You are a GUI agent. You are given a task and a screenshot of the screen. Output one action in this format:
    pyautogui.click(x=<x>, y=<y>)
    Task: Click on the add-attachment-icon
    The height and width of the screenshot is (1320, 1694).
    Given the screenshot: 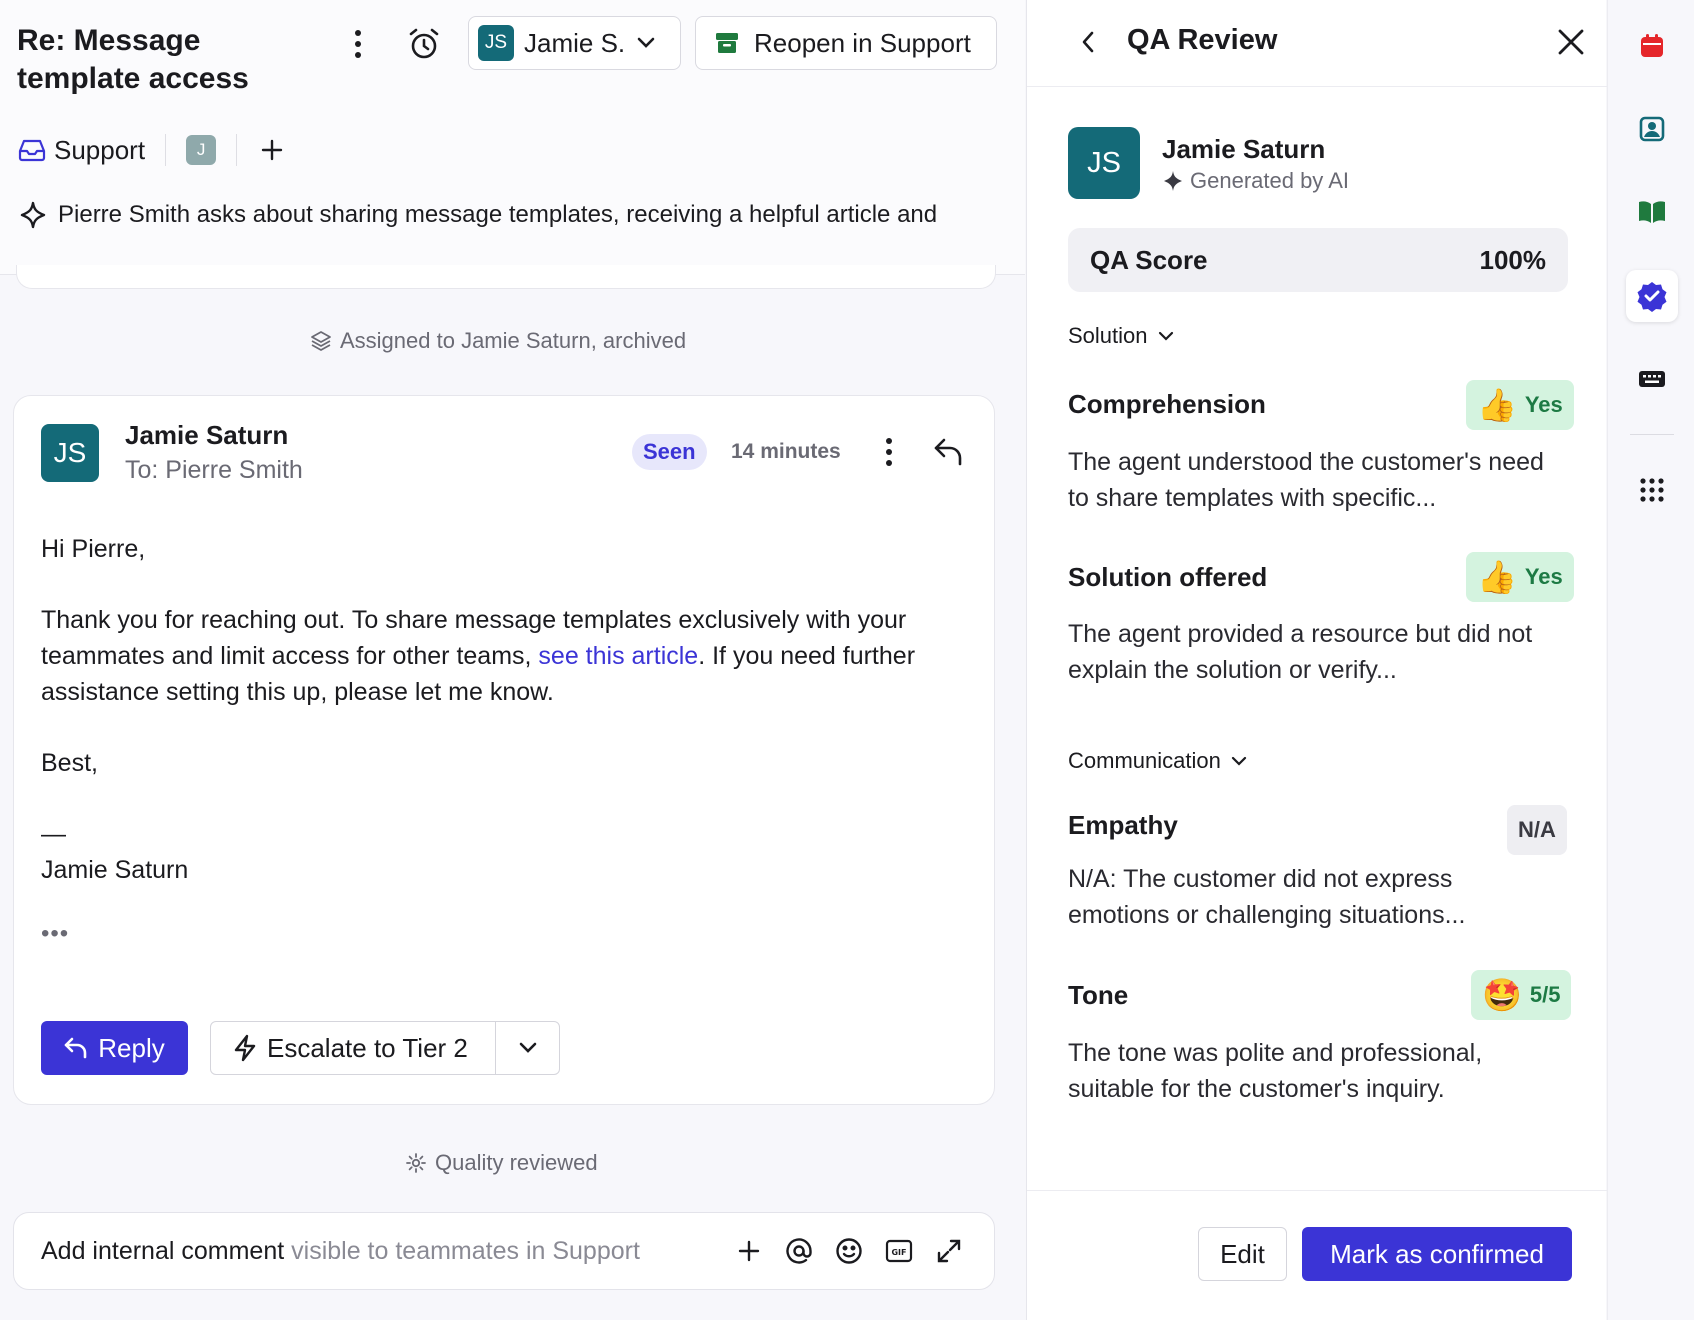 What is the action you would take?
    pyautogui.click(x=749, y=1251)
    